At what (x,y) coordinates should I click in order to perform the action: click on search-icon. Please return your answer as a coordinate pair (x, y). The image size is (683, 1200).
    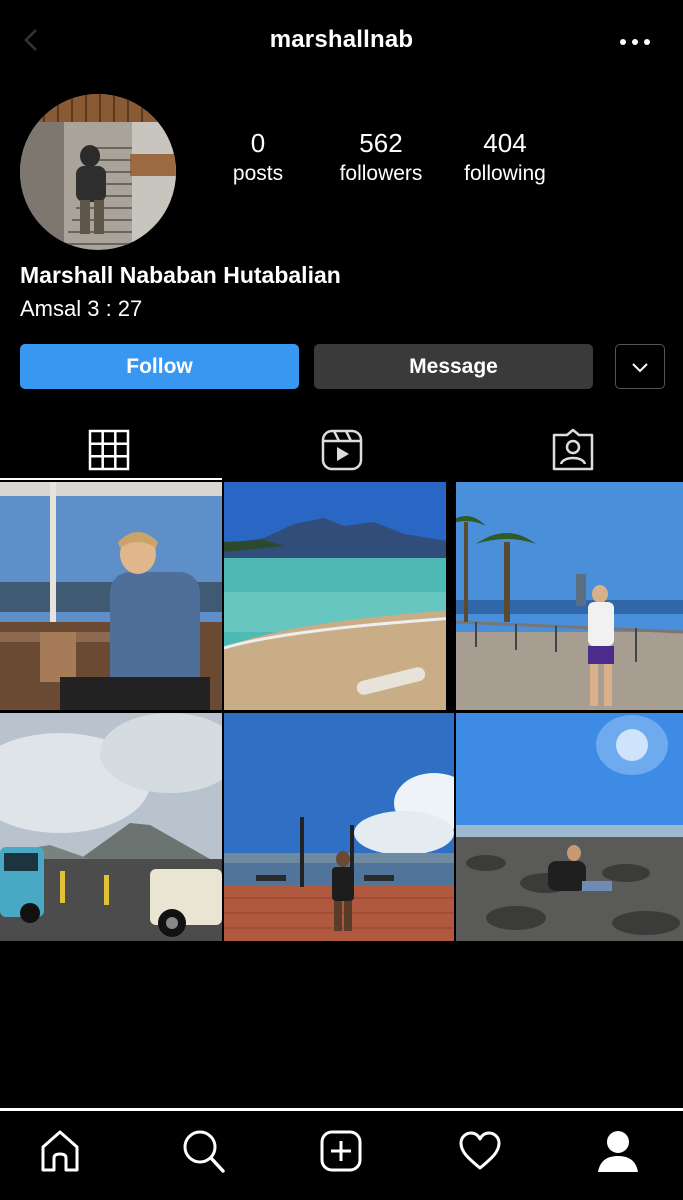
    Looking at the image, I should click on (204, 1151).